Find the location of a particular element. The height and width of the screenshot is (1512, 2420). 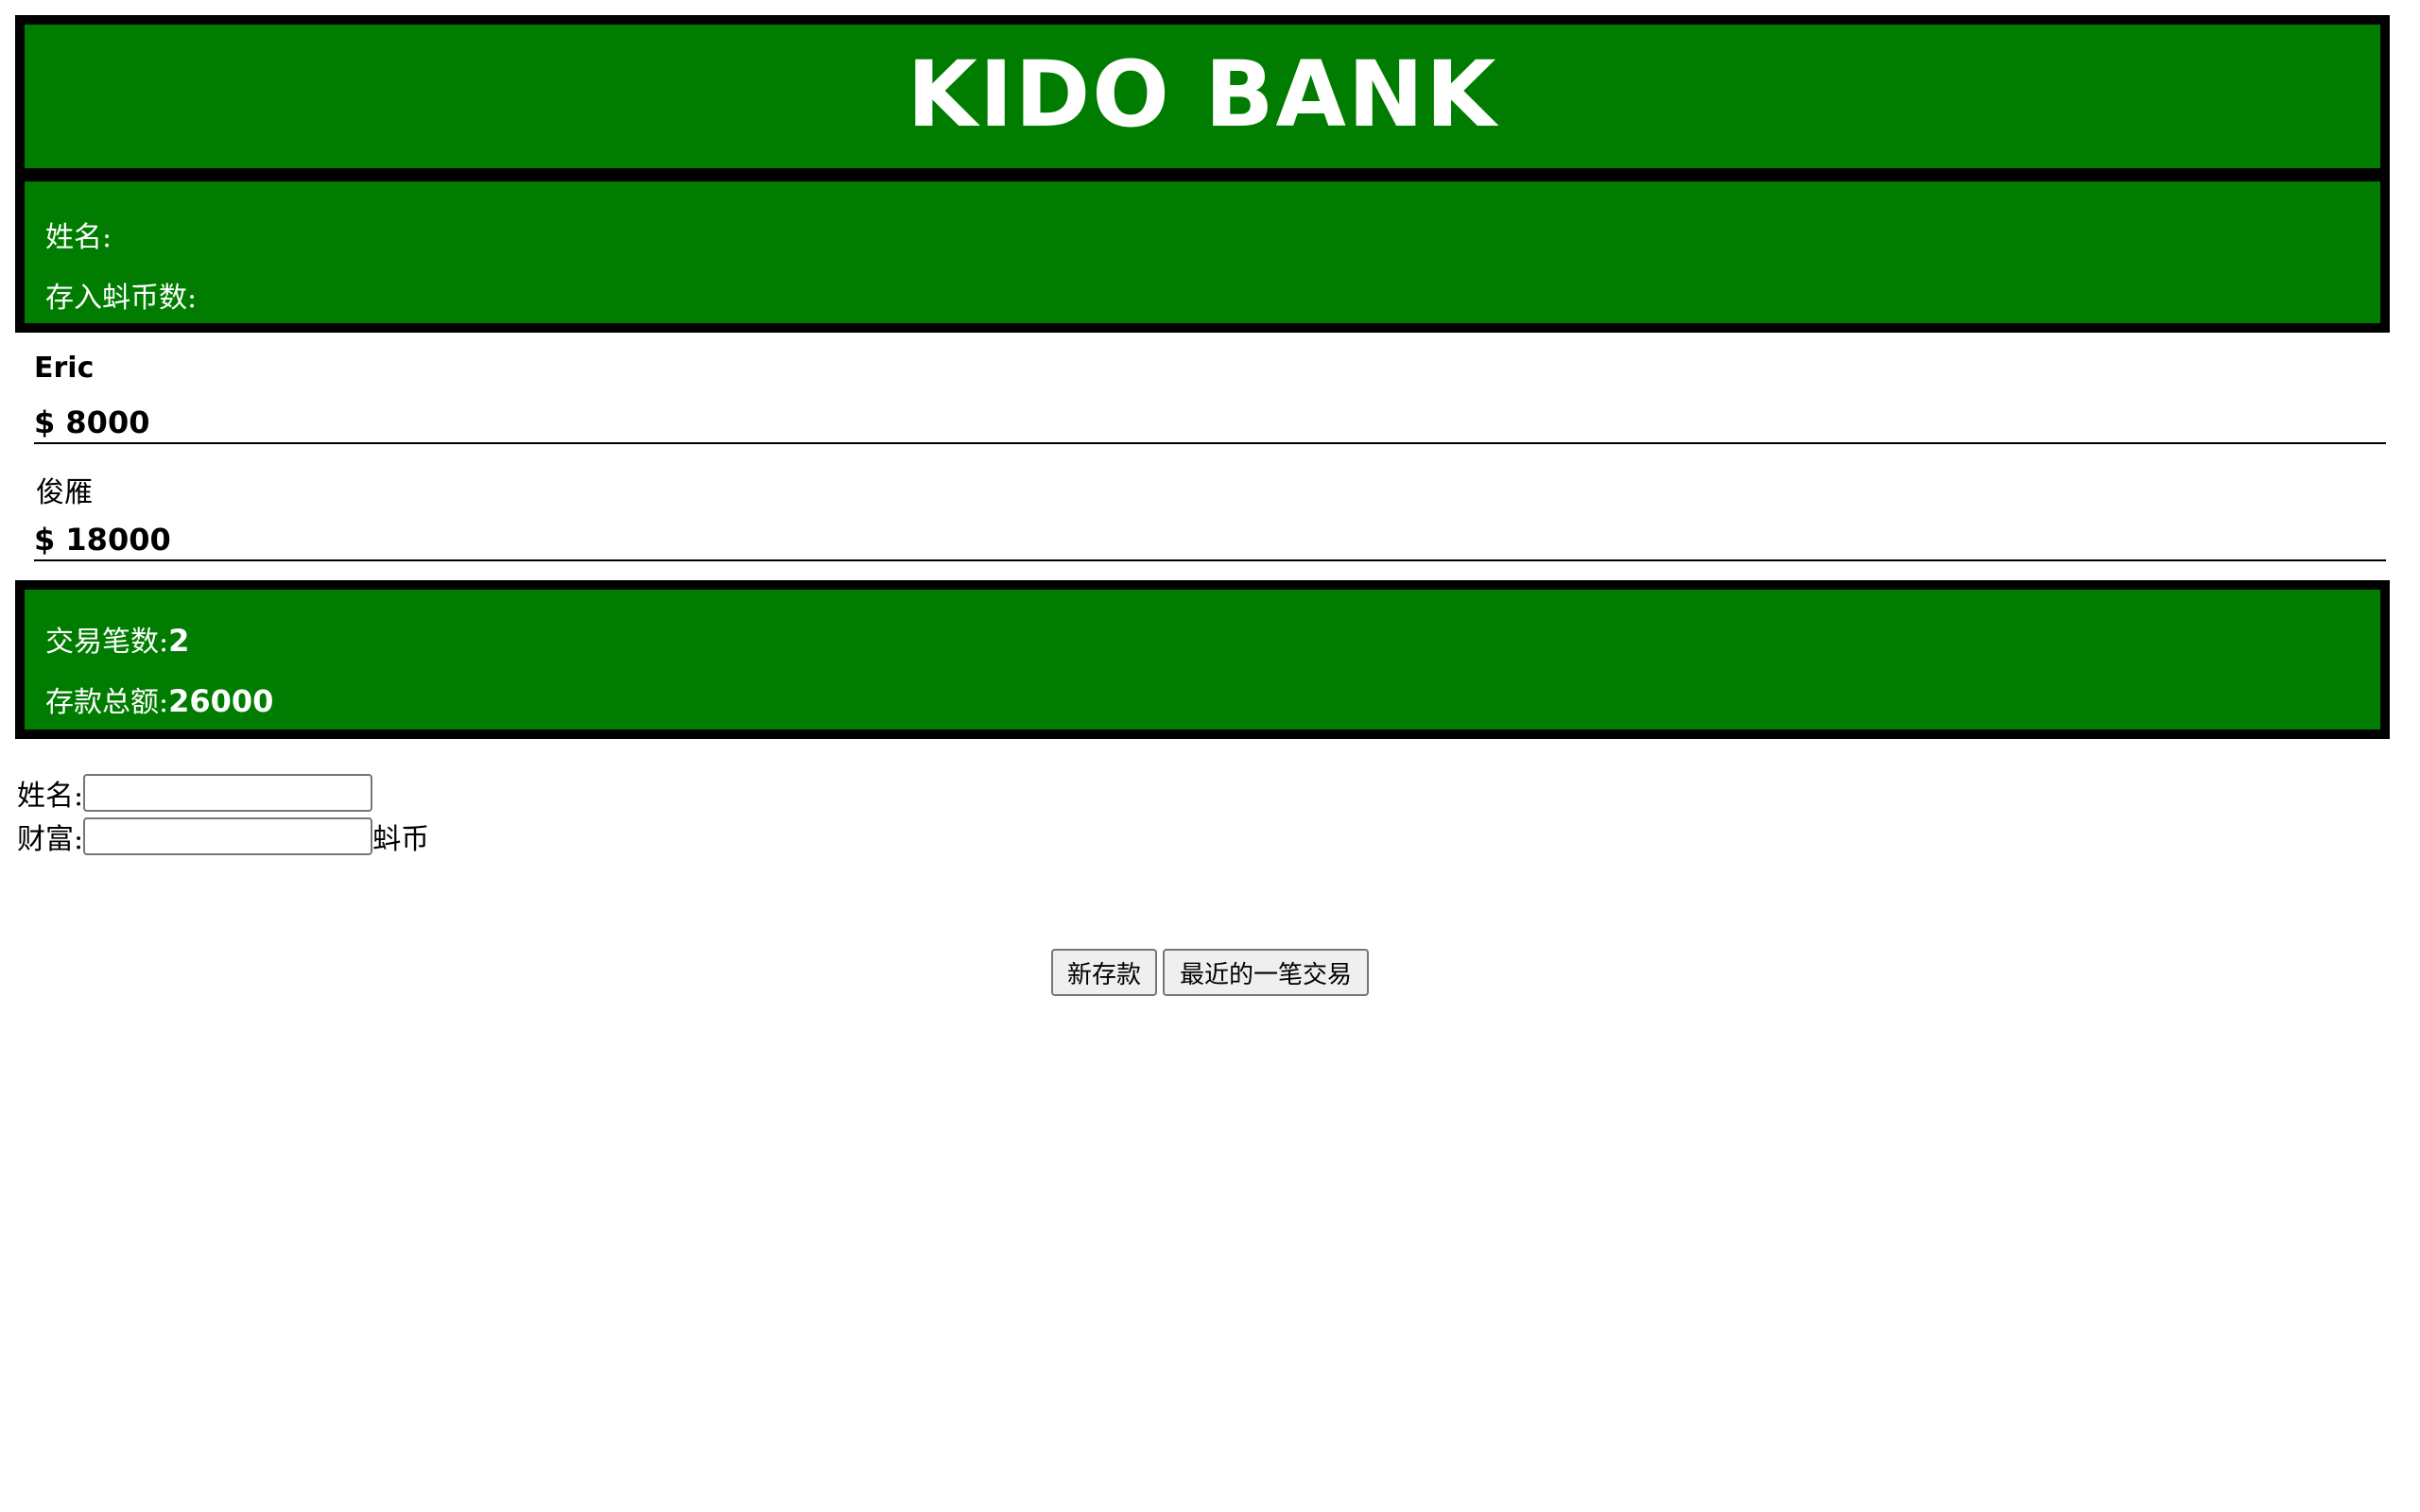

form-name-label: 姓名: is located at coordinates (50, 796).